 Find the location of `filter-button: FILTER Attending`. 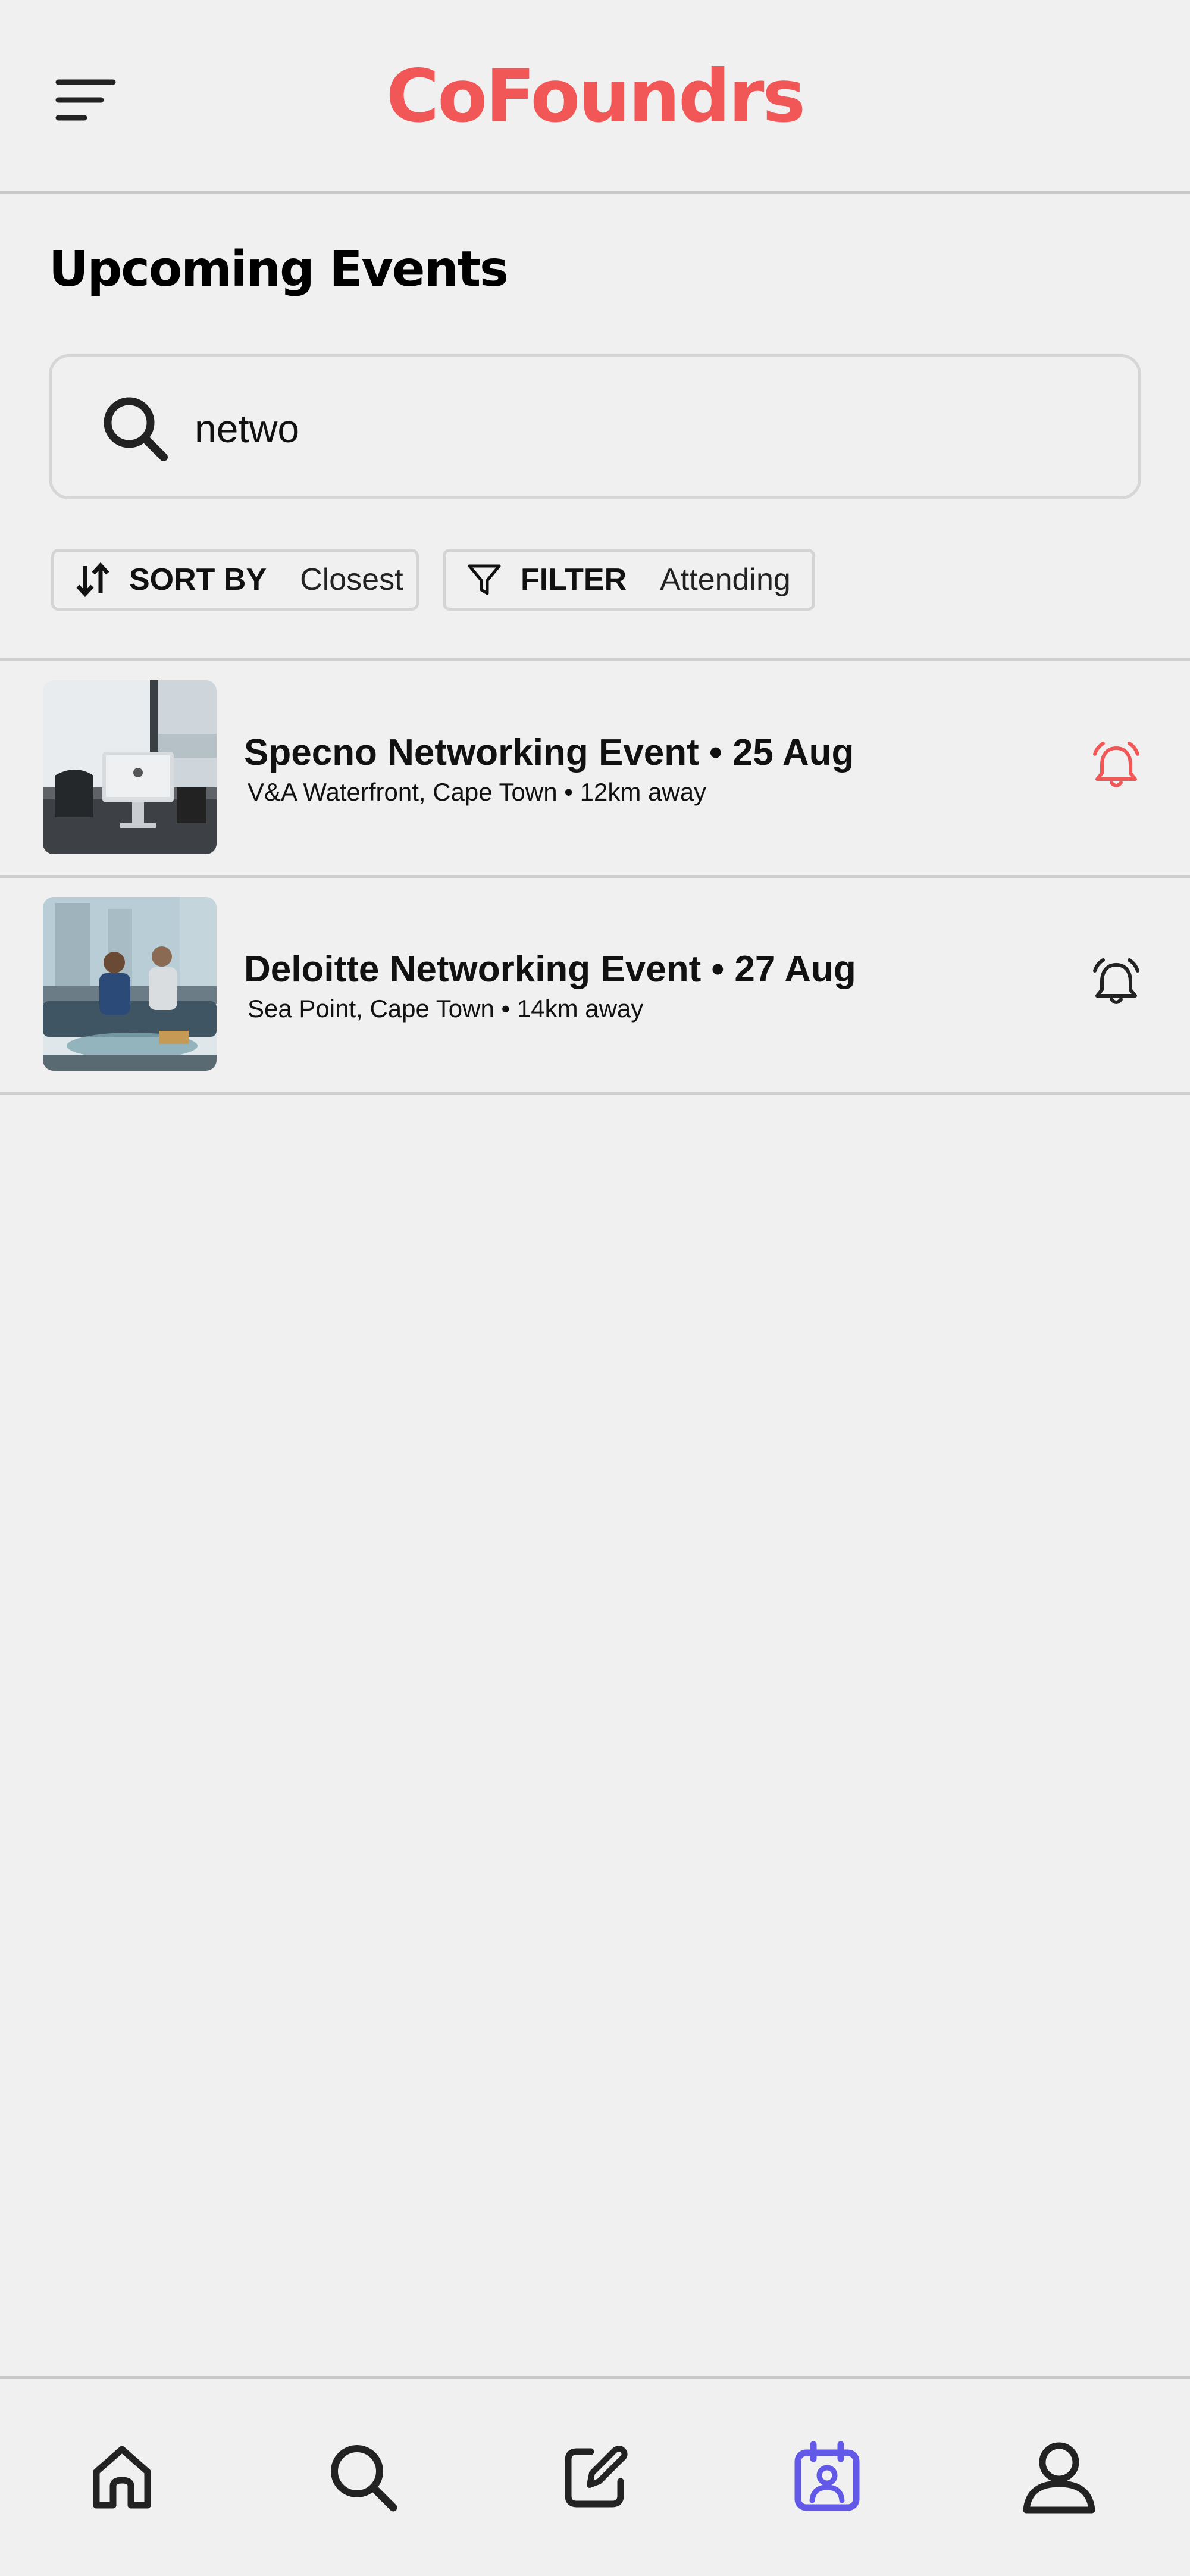

filter-button: FILTER Attending is located at coordinates (629, 580).